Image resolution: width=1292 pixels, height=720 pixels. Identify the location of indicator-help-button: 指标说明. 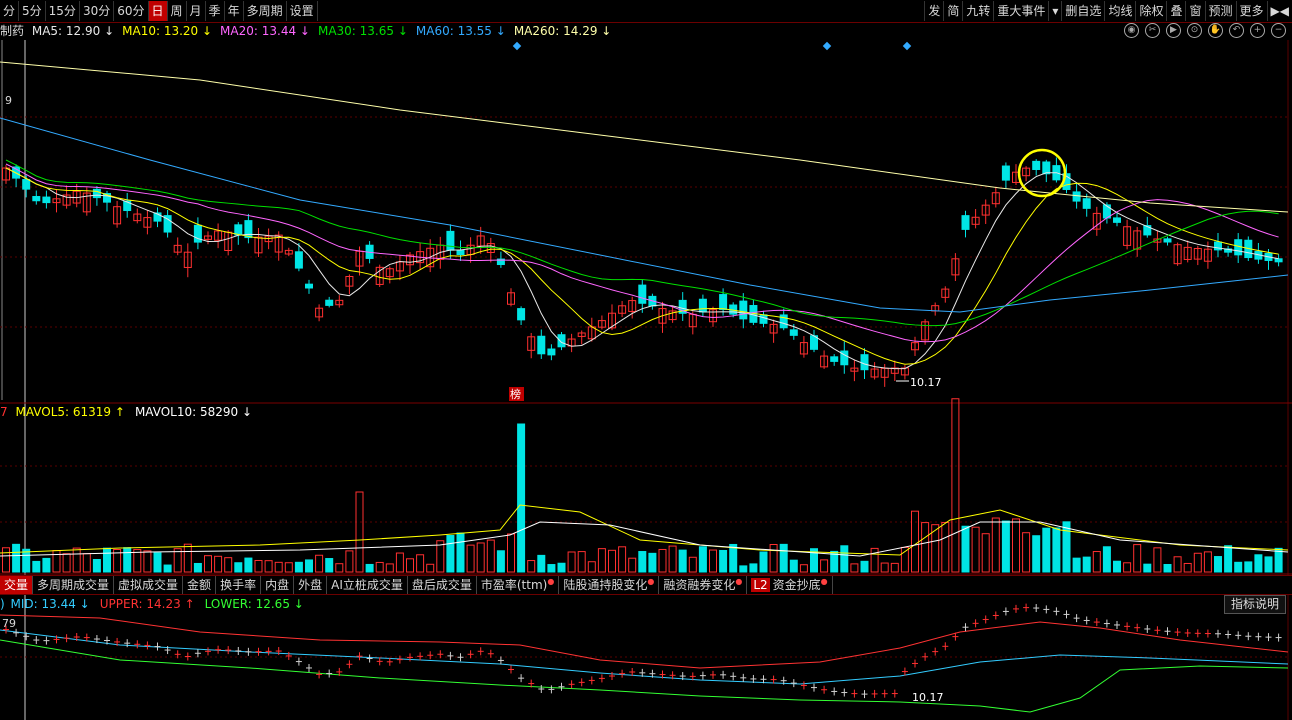
(1254, 604).